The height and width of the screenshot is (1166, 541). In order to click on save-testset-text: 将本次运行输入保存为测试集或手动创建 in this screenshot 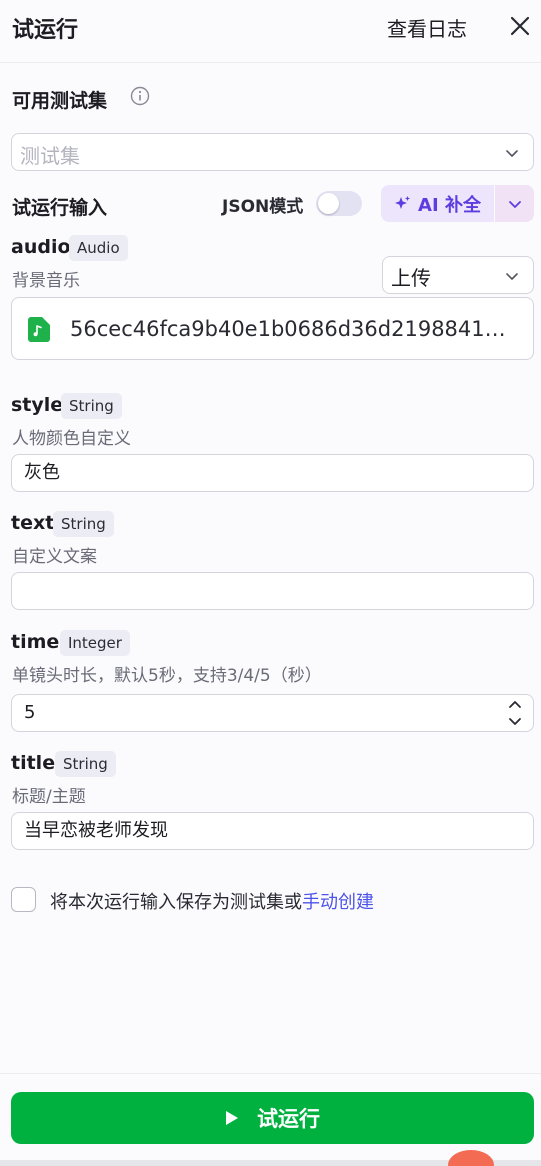, I will do `click(212, 901)`.